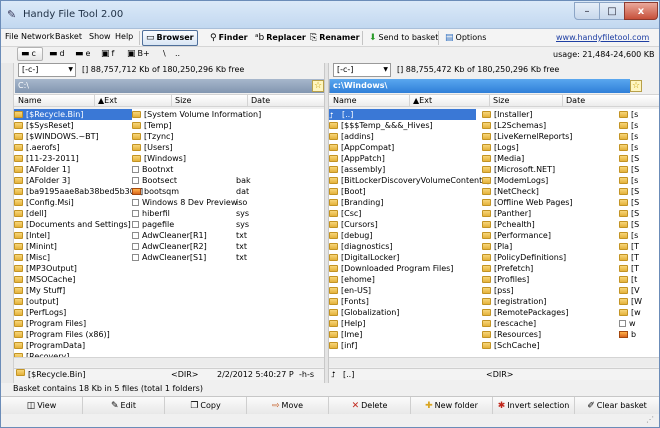  I want to click on list-item: bootsqm dat, so click(207, 191).